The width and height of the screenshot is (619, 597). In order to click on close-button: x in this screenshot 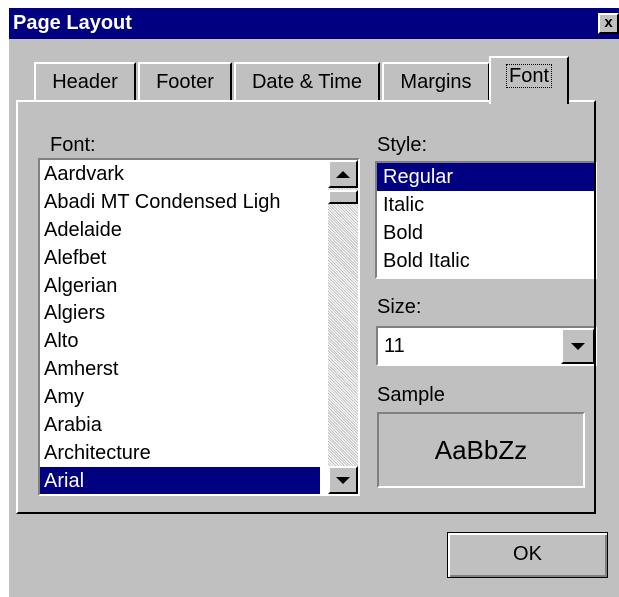, I will do `click(608, 23)`.